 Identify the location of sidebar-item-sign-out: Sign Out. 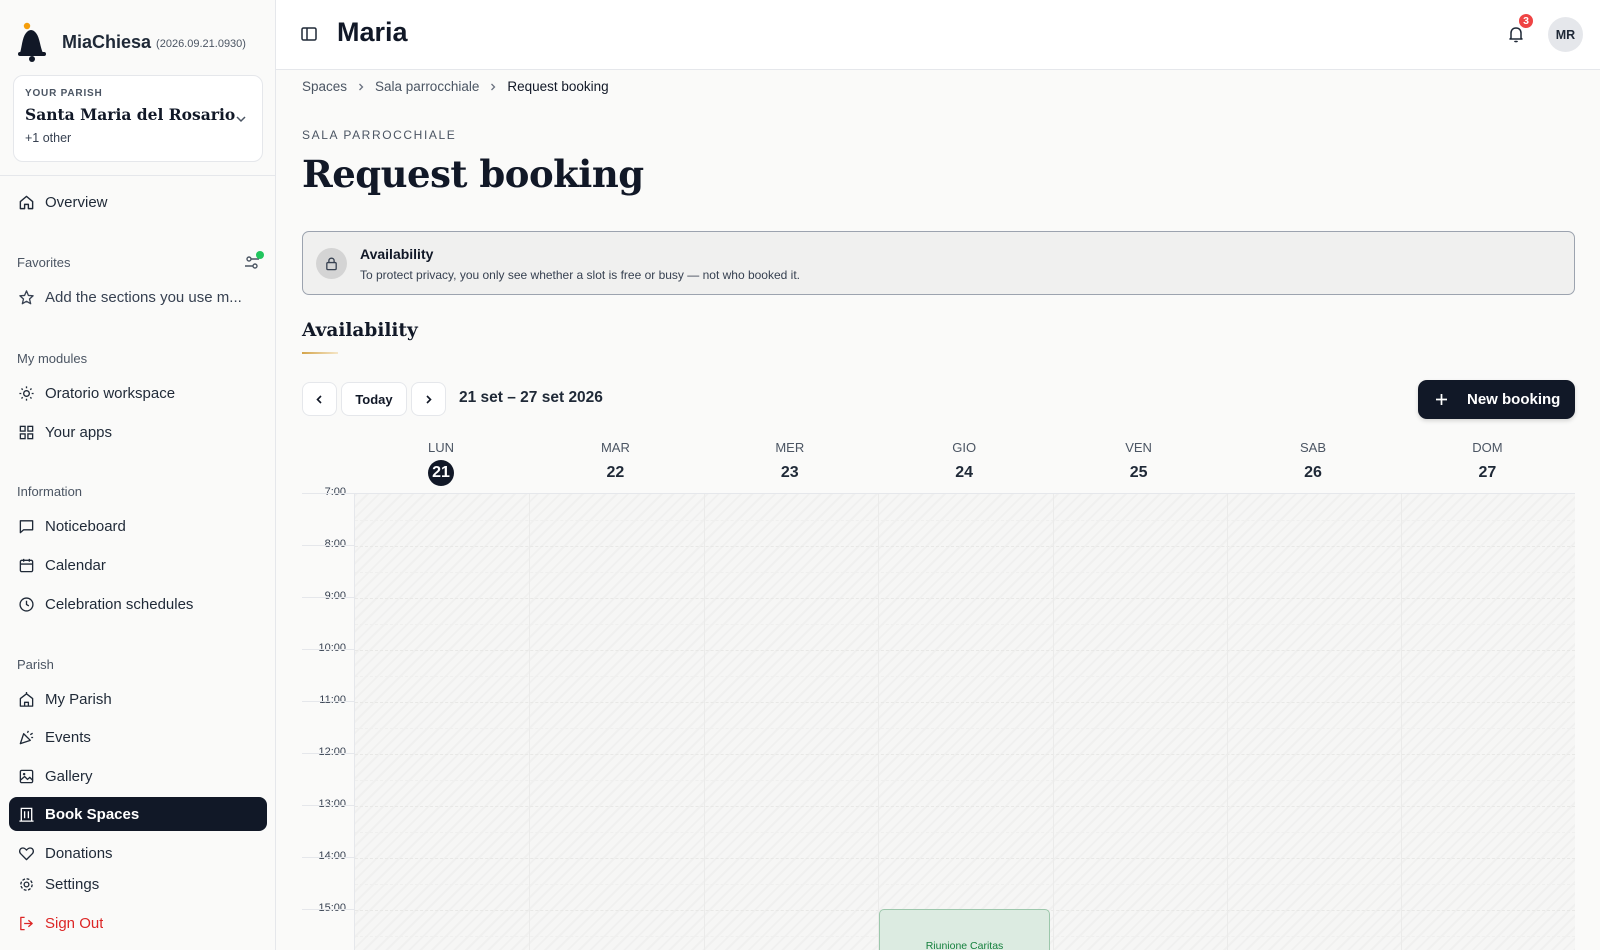
(138, 923).